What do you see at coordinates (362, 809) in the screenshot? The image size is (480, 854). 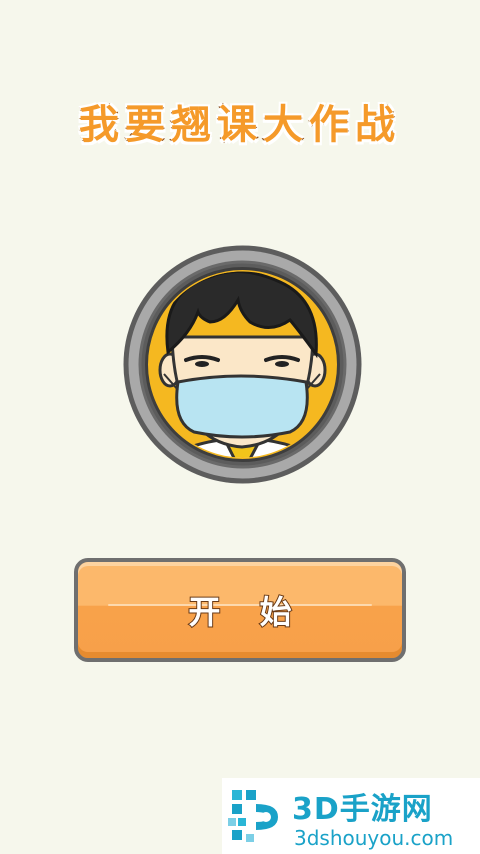 I see `watermark-name: 3D手游网` at bounding box center [362, 809].